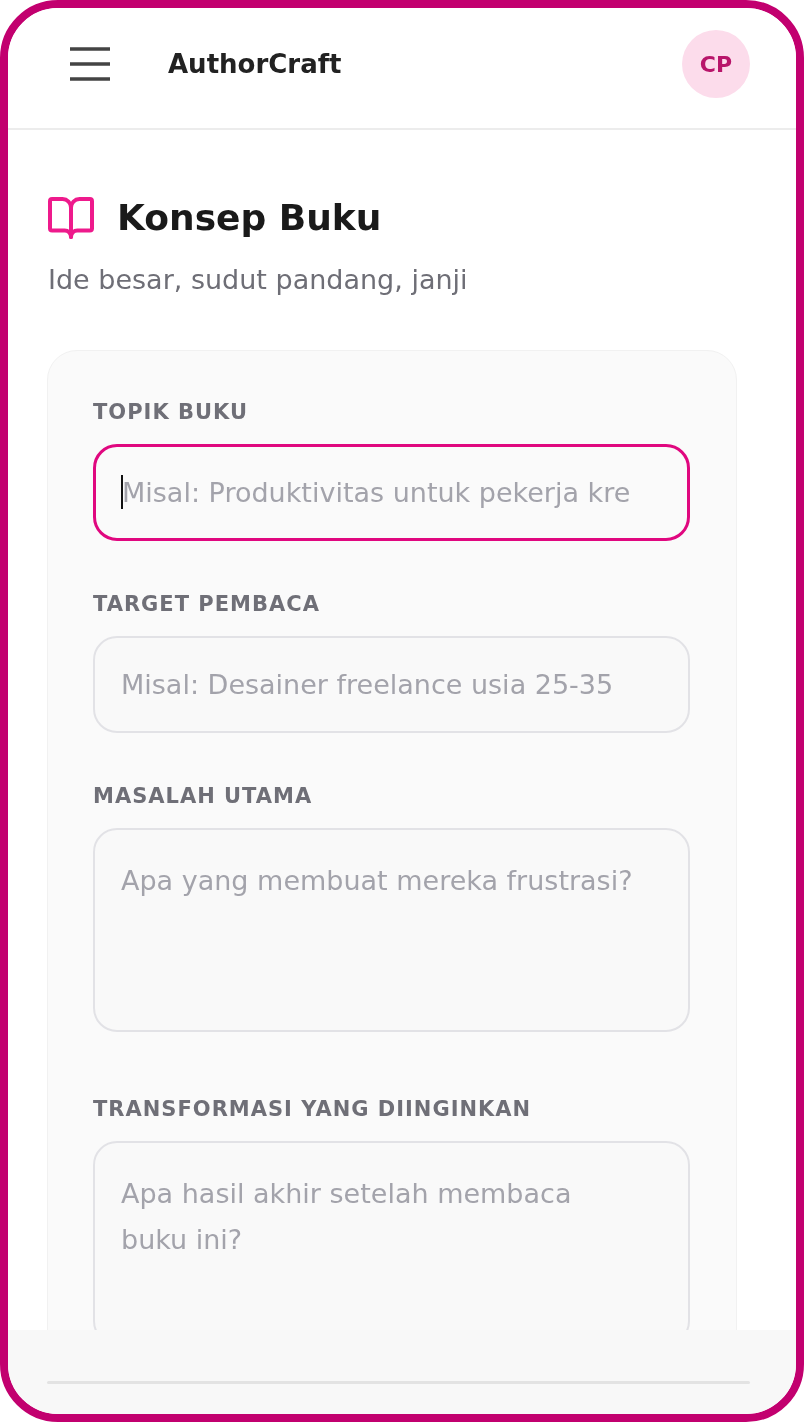 The image size is (804, 1422). What do you see at coordinates (391, 930) in the screenshot?
I see `text-area-field: Apa yang membuat mereka frustrasi?` at bounding box center [391, 930].